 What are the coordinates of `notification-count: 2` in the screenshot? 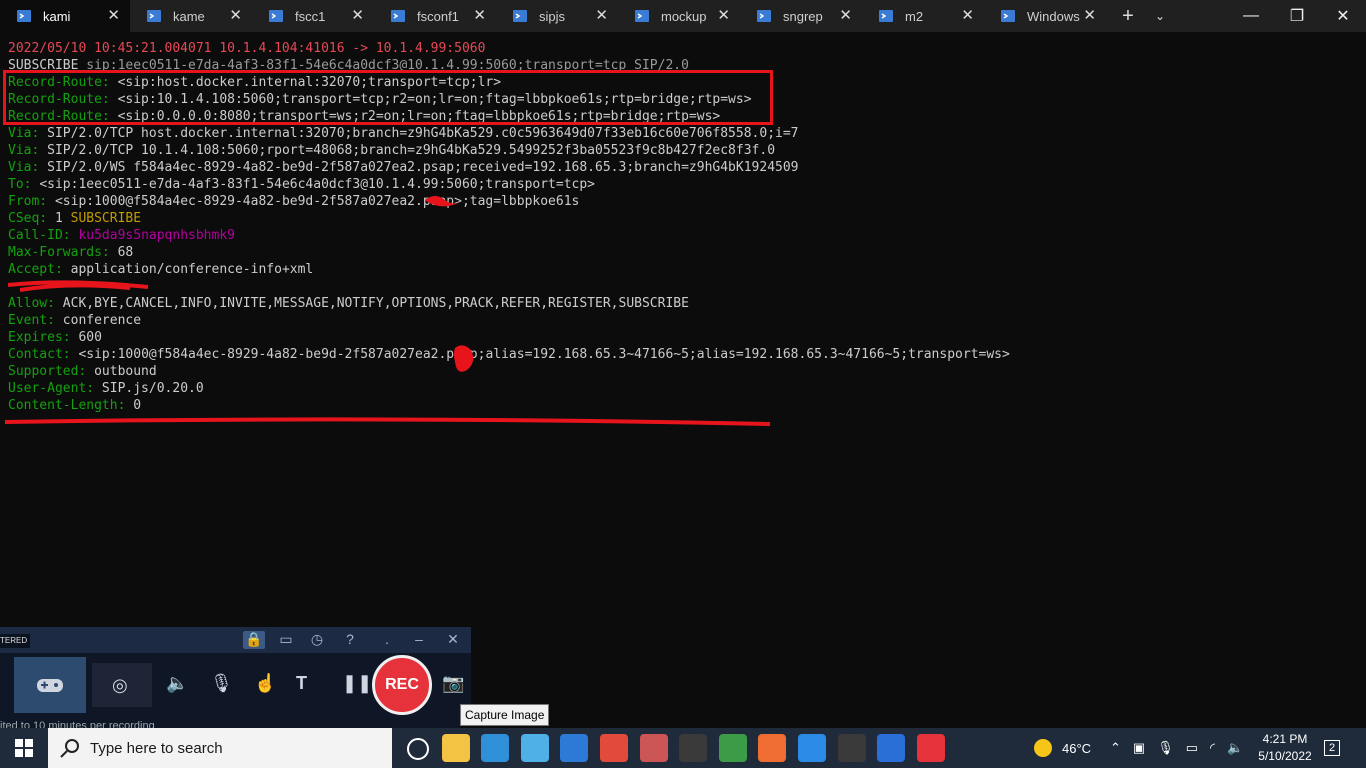 It's located at (1332, 748).